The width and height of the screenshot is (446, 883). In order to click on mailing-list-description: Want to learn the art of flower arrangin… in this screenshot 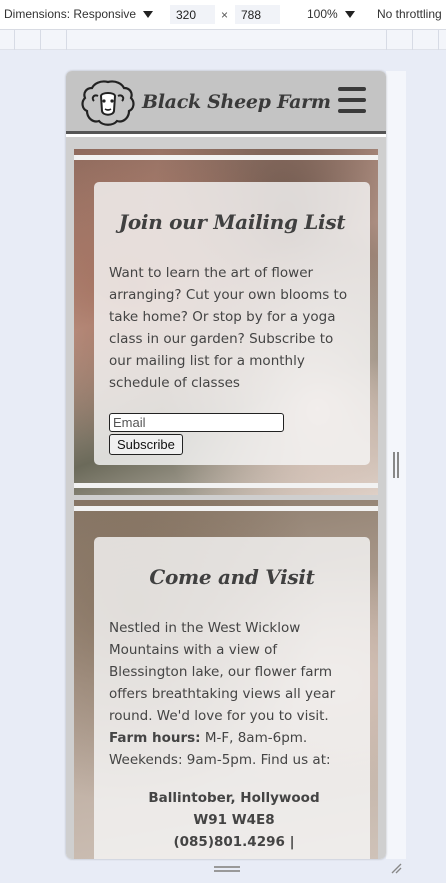, I will do `click(228, 328)`.